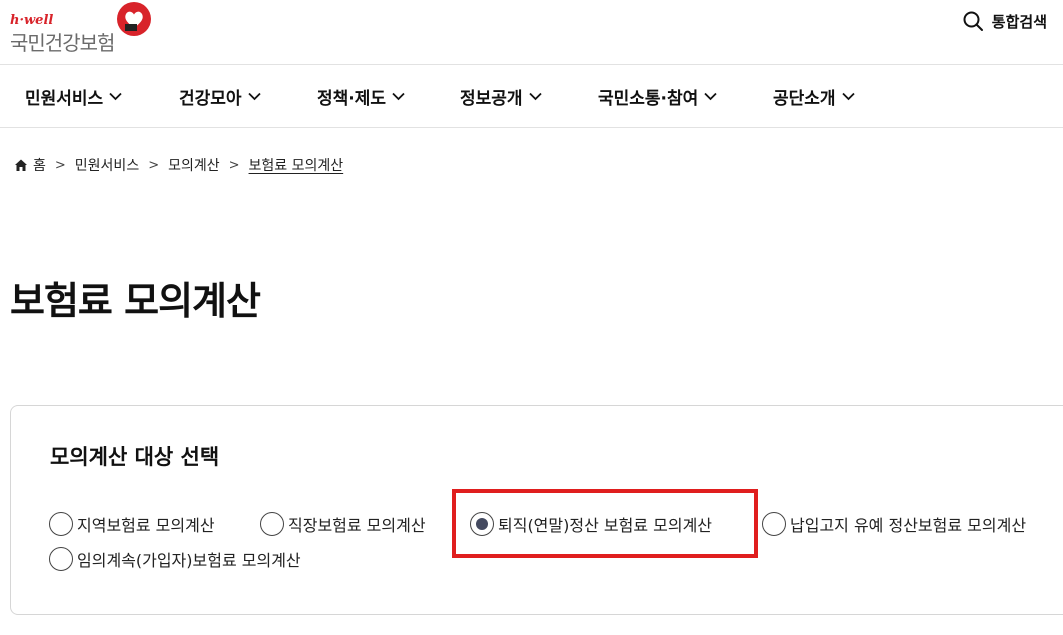 This screenshot has height=635, width=1063. I want to click on search-label: 통합검색, so click(1019, 21).